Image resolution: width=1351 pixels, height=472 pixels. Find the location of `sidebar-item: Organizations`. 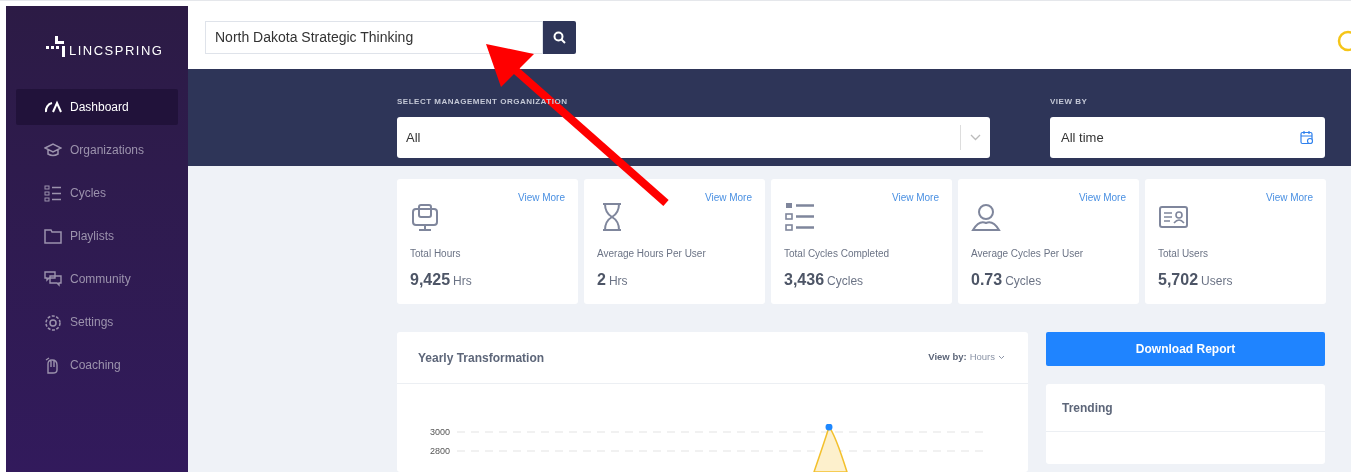

sidebar-item: Organizations is located at coordinates (97, 150).